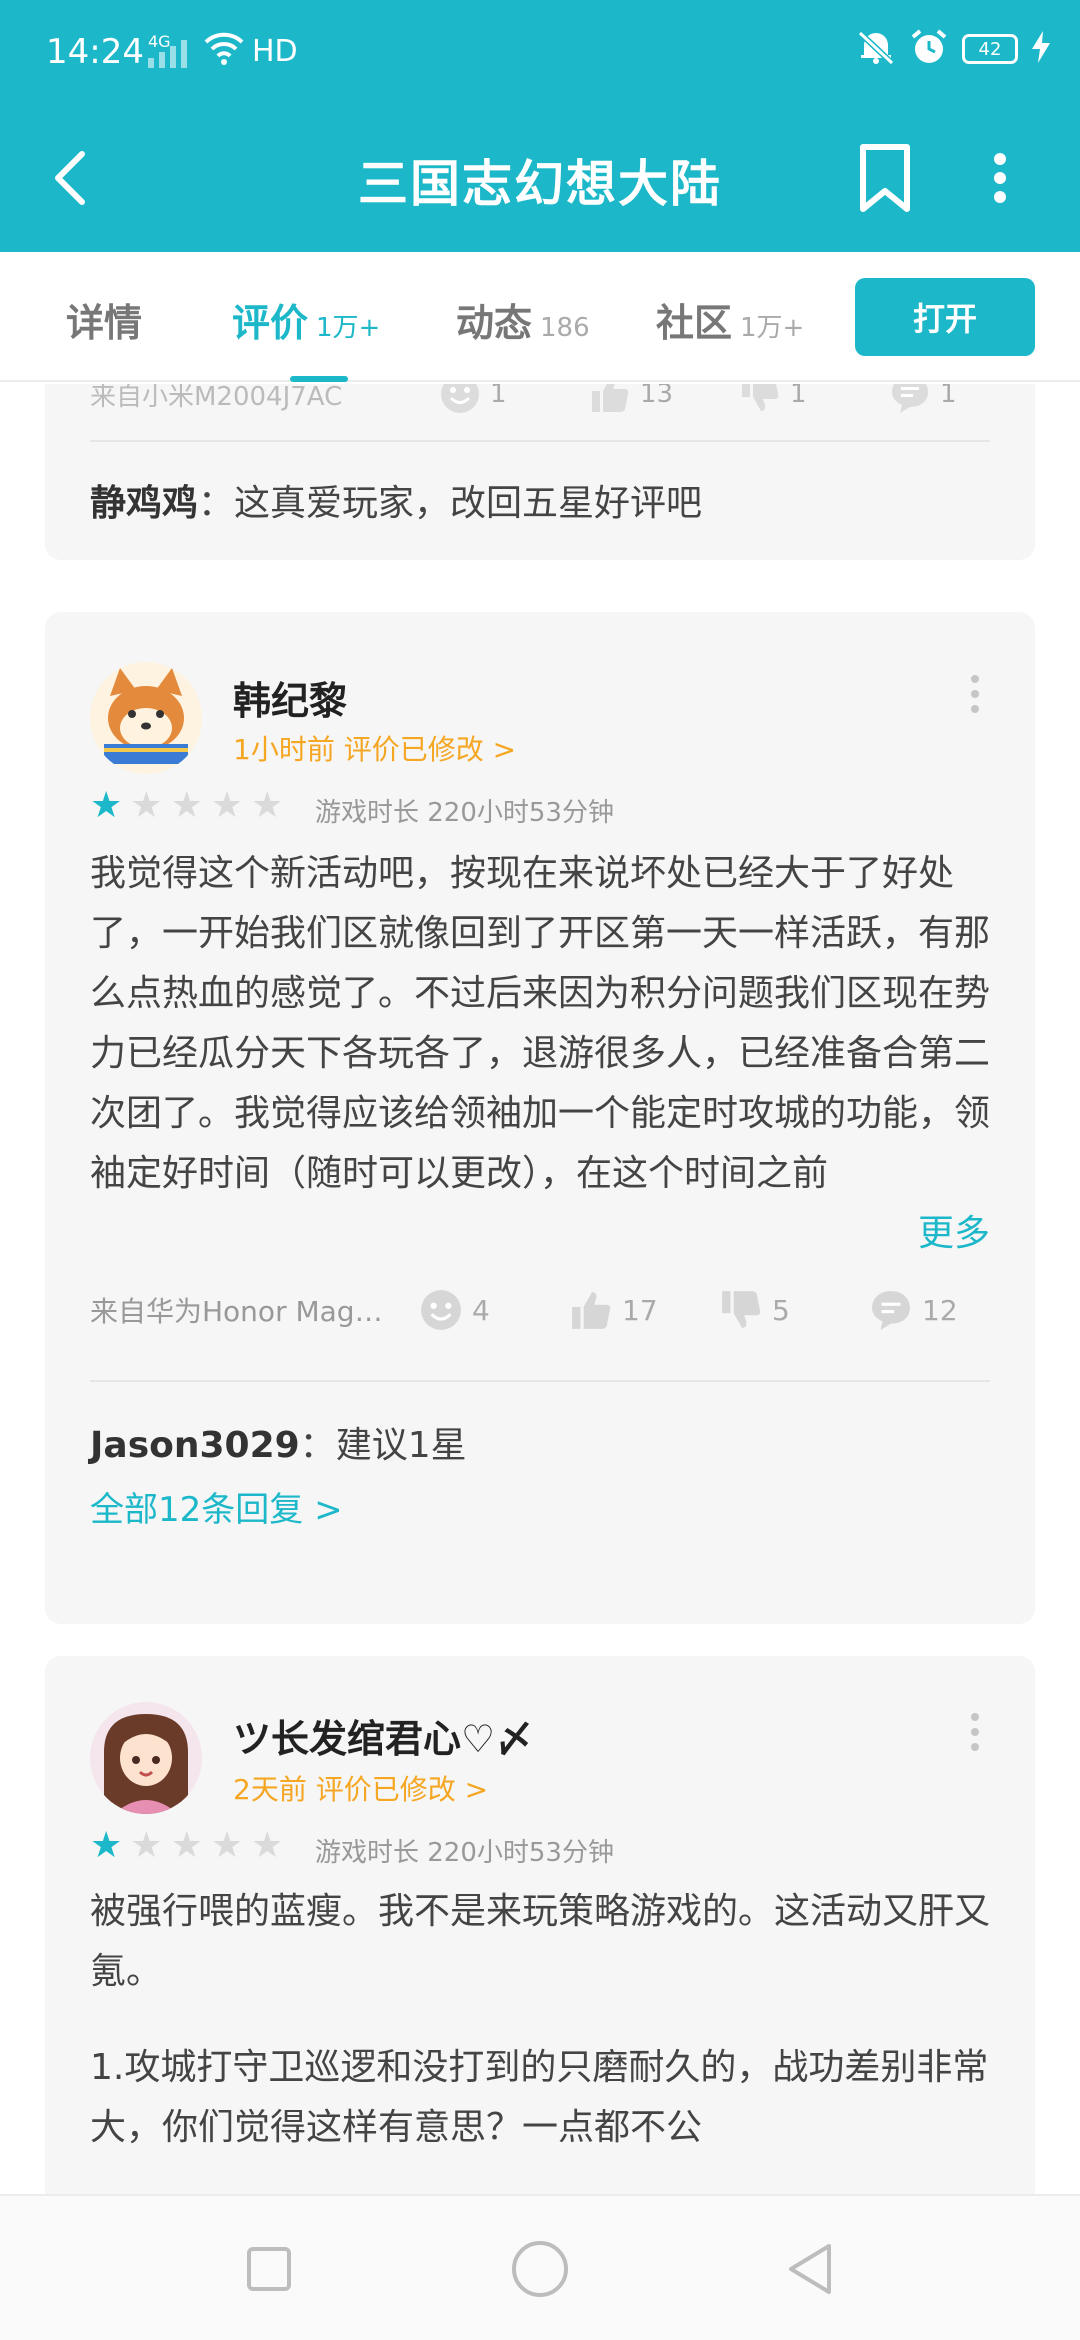 This screenshot has width=1080, height=2340. I want to click on mute-icon, so click(876, 49).